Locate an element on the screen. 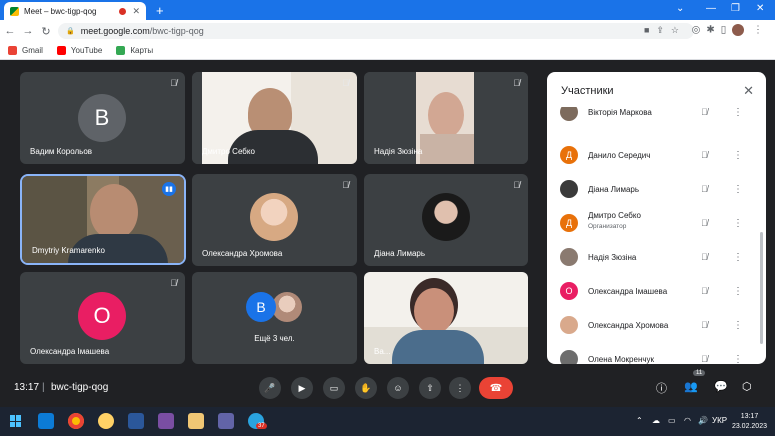 The image size is (775, 436). more-options-button: ⋮ is located at coordinates (460, 388).